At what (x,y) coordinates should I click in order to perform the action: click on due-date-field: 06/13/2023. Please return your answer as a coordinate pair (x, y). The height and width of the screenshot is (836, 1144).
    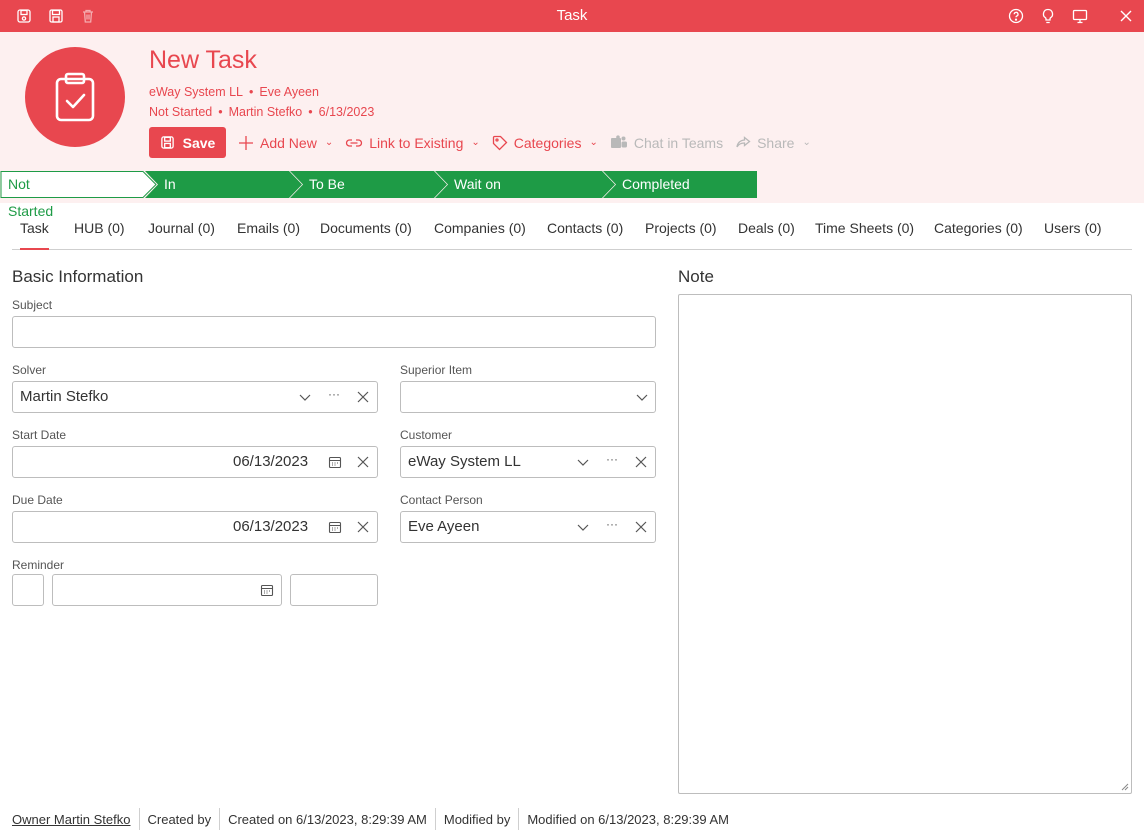
    Looking at the image, I should click on (195, 527).